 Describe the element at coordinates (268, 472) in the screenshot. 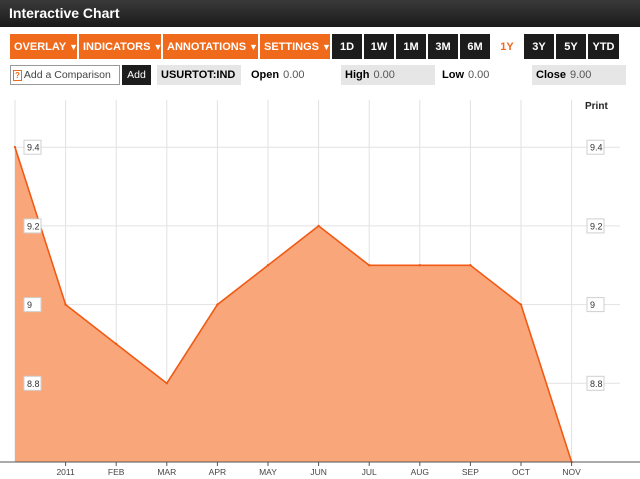

I see `x-tick-label: MAY` at that location.